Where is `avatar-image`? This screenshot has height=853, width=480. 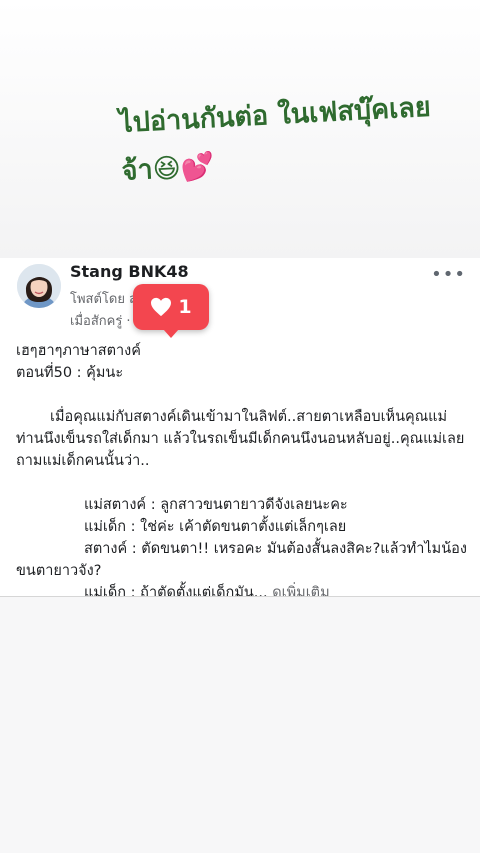 avatar-image is located at coordinates (39, 286).